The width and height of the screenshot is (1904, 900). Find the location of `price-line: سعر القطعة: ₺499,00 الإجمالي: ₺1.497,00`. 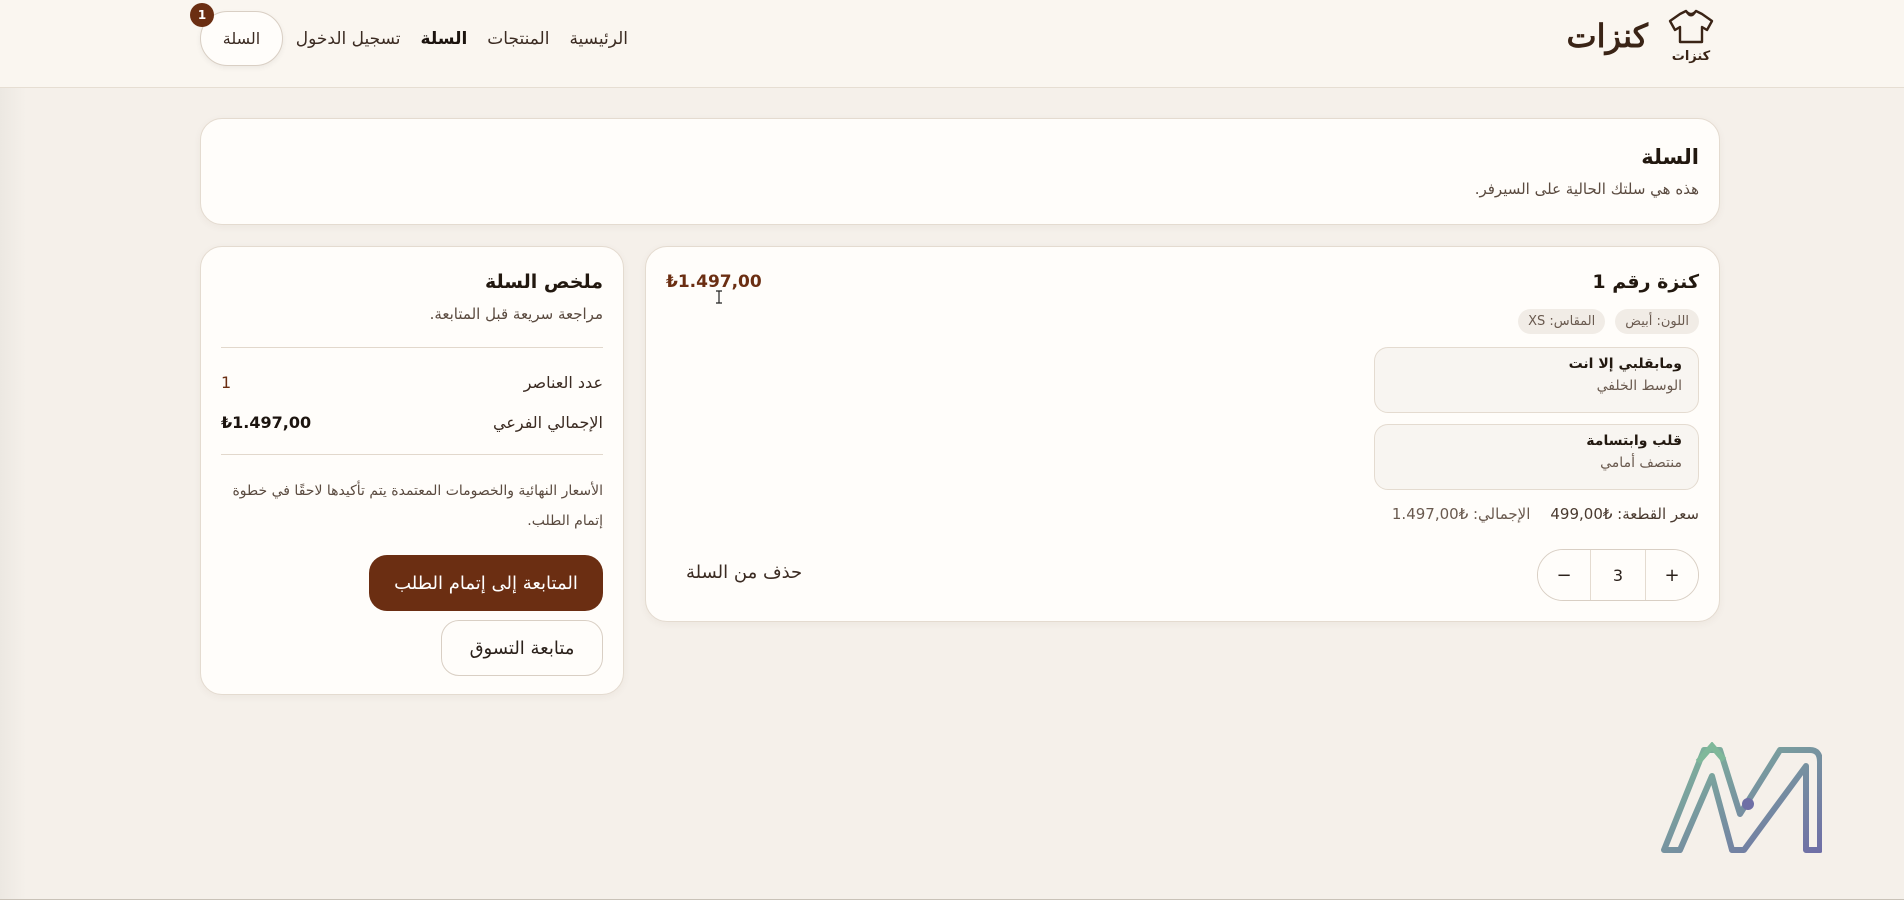

price-line: سعر القطعة: ₺499,00 الإجمالي: ₺1.497,00 is located at coordinates (1545, 514).